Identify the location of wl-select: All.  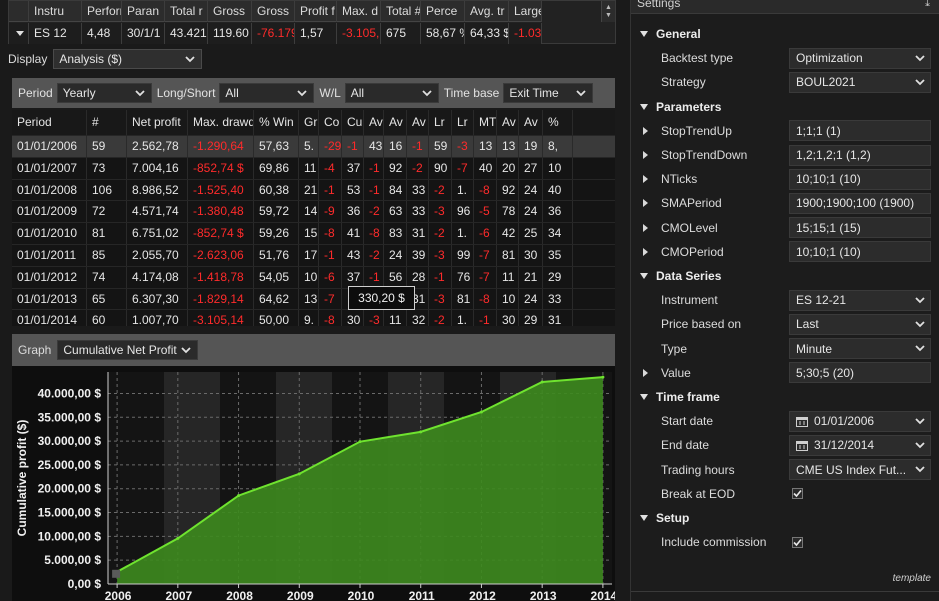
(391, 93).